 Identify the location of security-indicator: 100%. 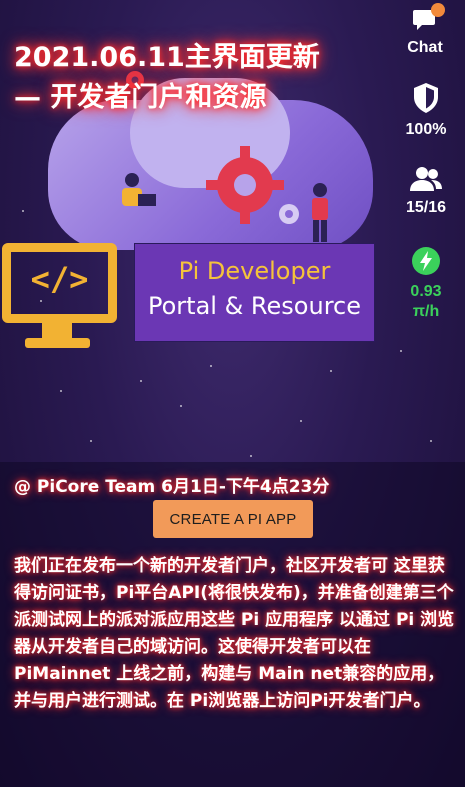
(426, 110).